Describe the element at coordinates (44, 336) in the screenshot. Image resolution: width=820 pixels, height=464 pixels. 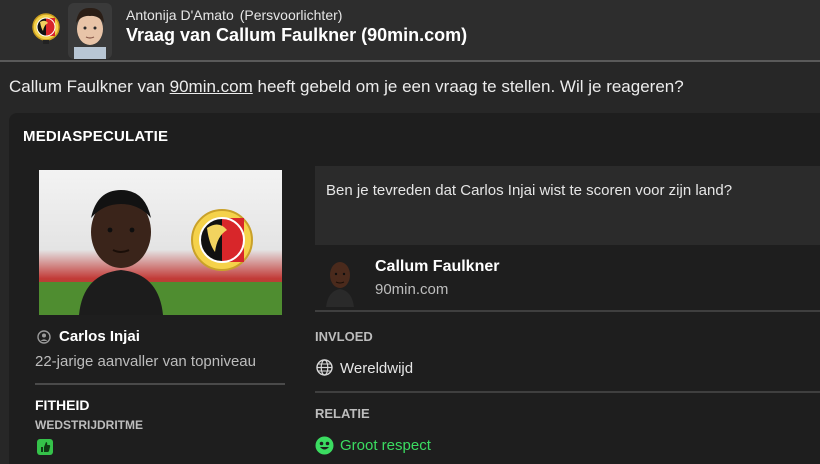
I see `person-icon` at that location.